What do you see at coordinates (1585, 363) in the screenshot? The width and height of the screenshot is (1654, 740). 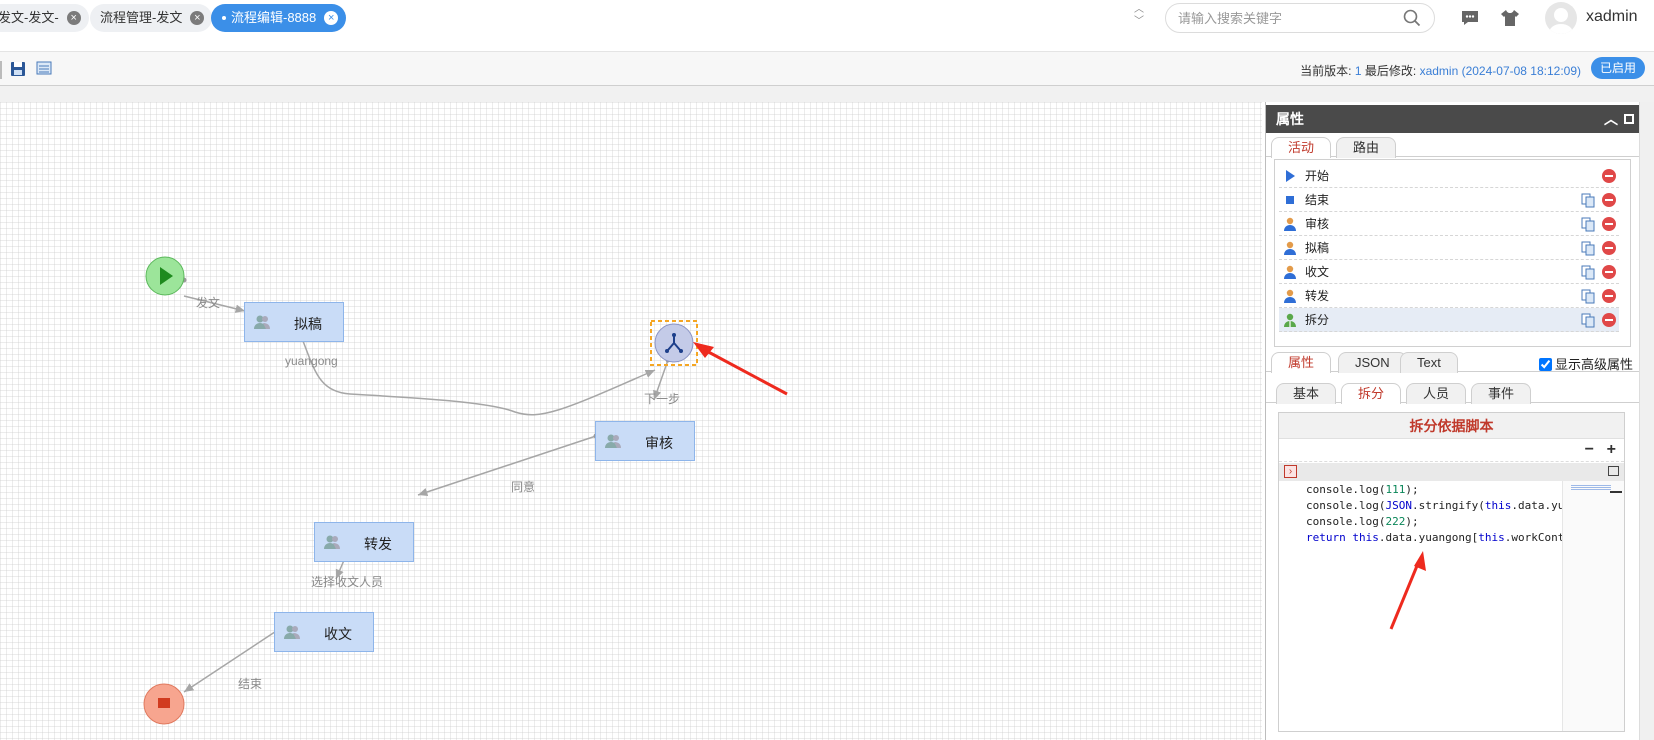 I see `advanced-props-toggle: 显示高级属性` at bounding box center [1585, 363].